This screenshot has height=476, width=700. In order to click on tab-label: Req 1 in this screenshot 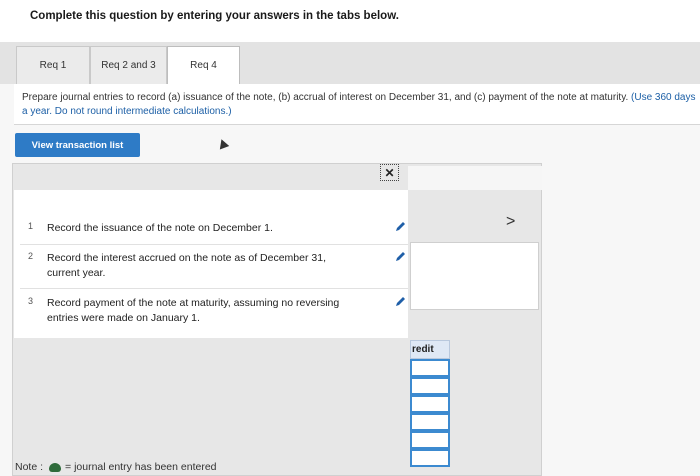, I will do `click(53, 65)`.